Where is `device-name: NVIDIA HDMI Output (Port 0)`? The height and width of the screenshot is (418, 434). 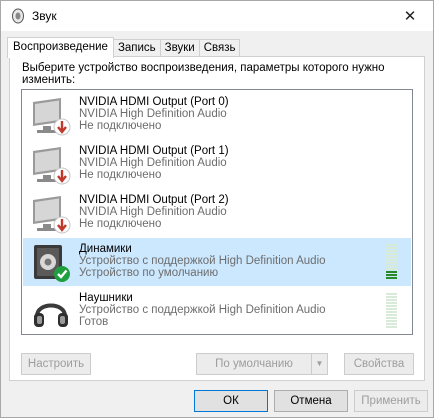
device-name: NVIDIA HDMI Output (Port 0) is located at coordinates (154, 102).